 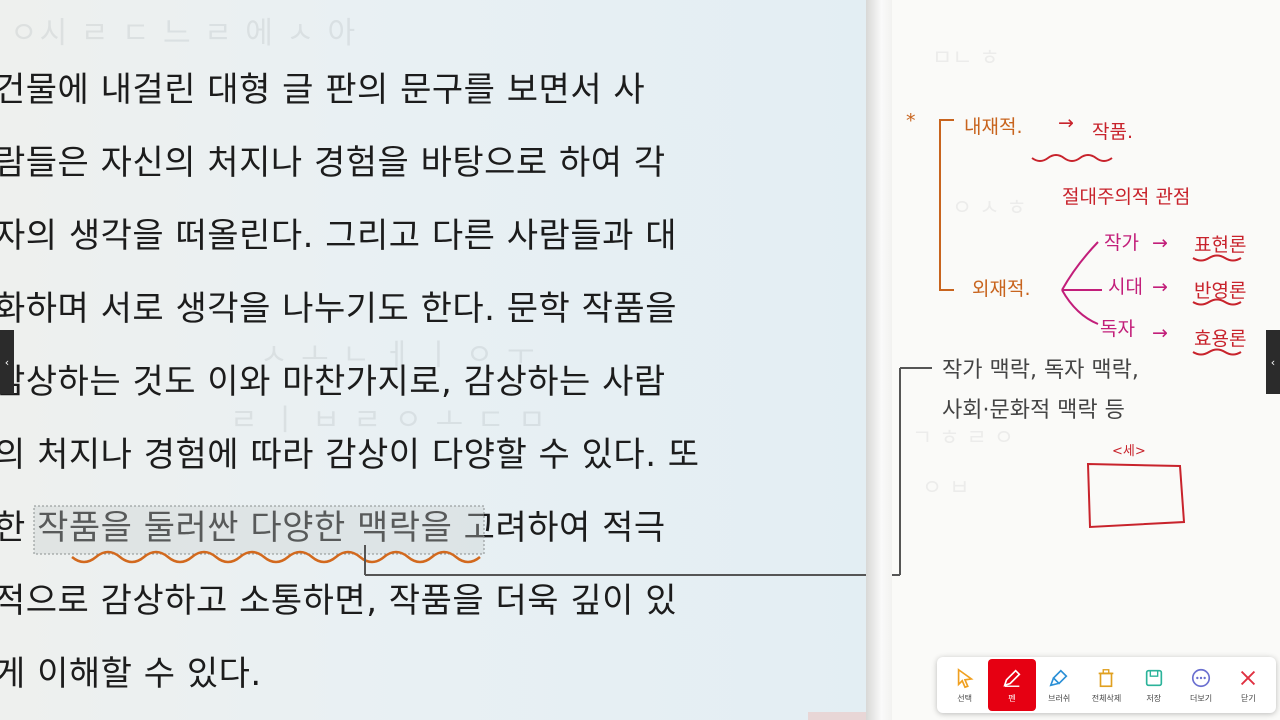 I want to click on page-edge-decoration, so click(x=837, y=716).